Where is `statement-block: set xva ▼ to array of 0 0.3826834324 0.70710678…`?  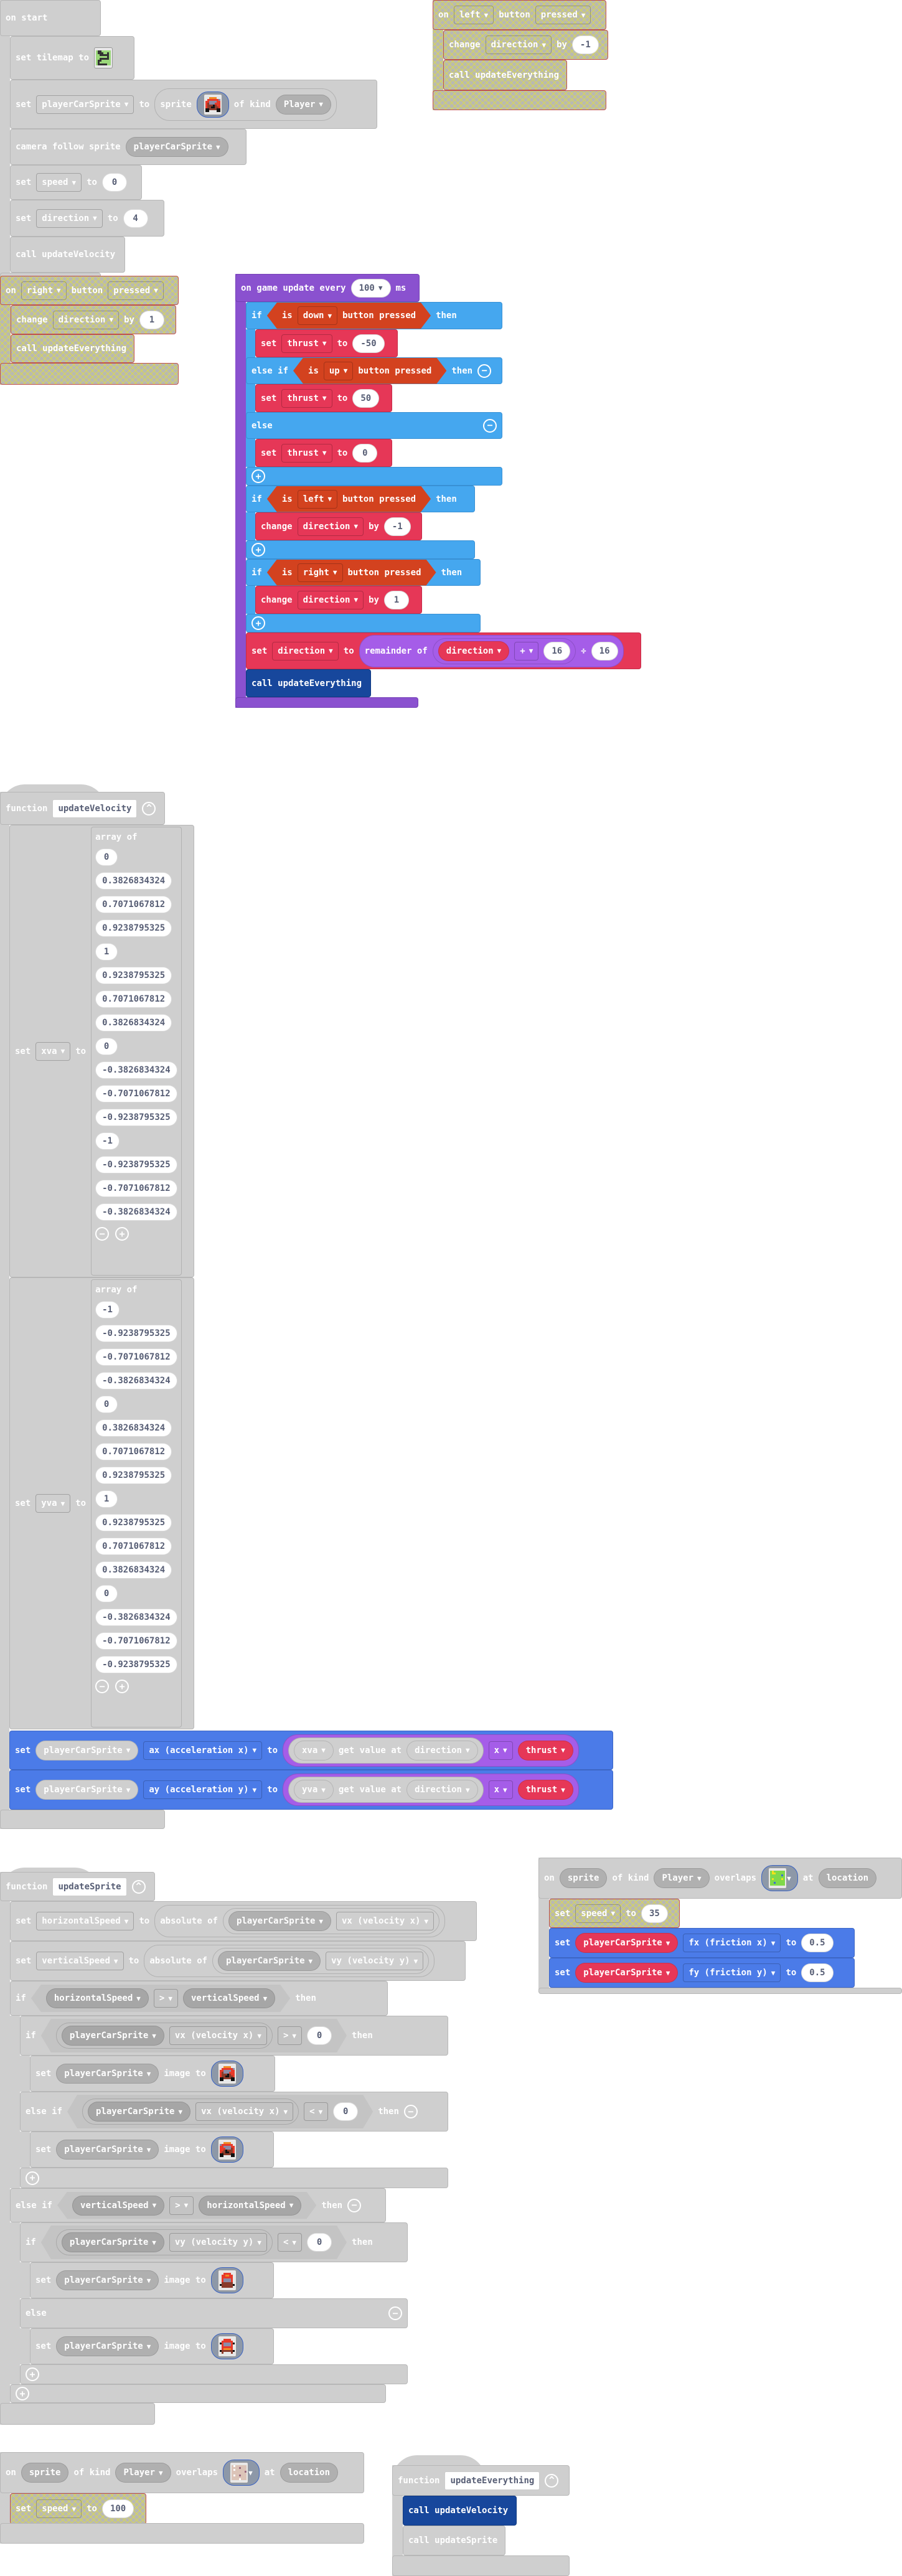 statement-block: set xva ▼ to array of 0 0.3826834324 0.70710678… is located at coordinates (102, 1051).